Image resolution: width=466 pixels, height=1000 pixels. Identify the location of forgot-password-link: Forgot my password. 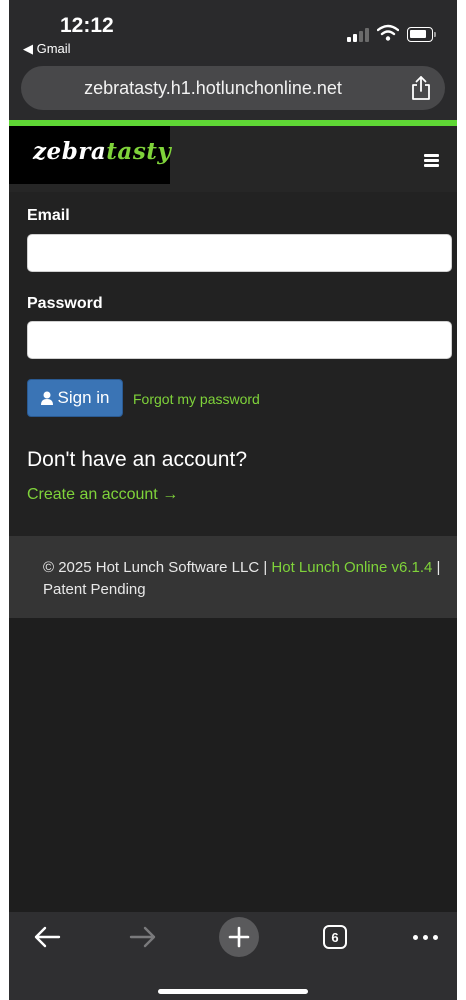
(196, 399).